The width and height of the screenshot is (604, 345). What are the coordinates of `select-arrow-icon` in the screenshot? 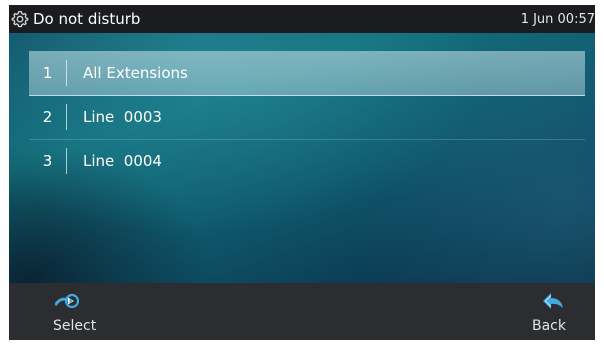 It's located at (67, 301).